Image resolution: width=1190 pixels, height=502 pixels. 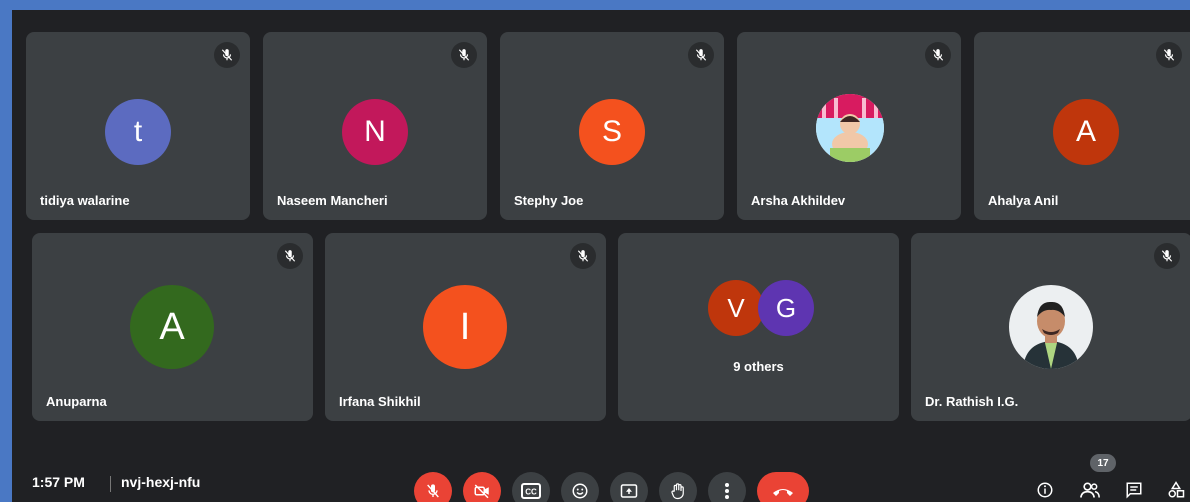 What do you see at coordinates (549, 200) in the screenshot?
I see `participant-name: Stephy Joe` at bounding box center [549, 200].